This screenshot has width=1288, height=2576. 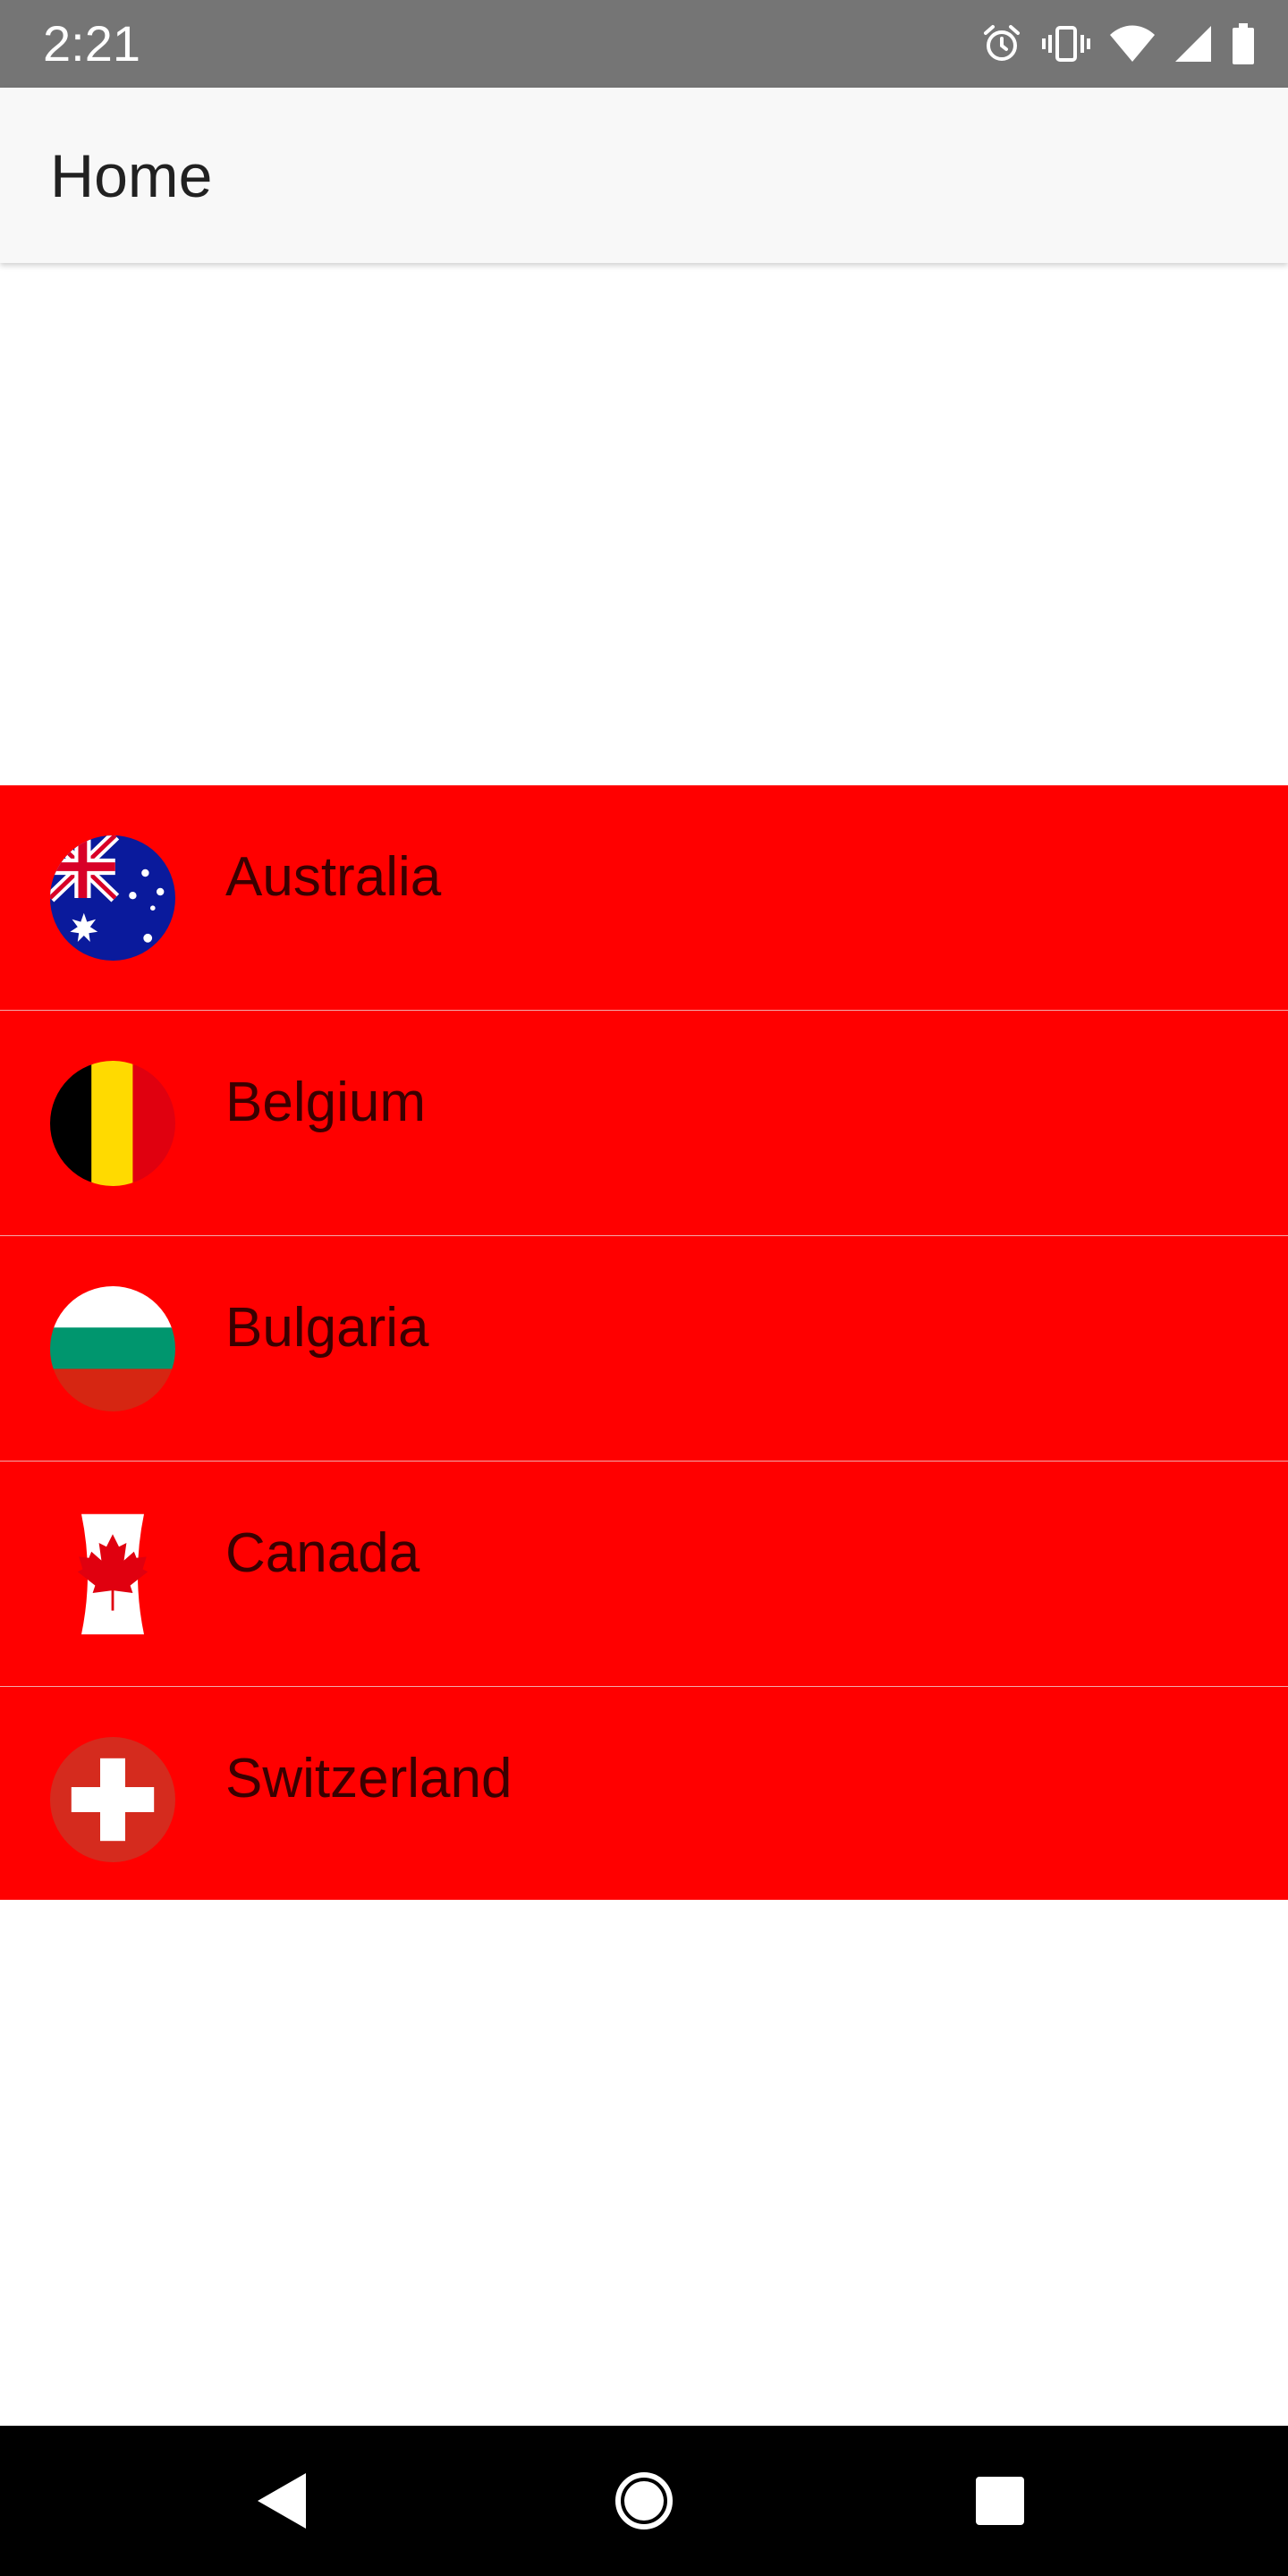 What do you see at coordinates (644, 44) in the screenshot?
I see `status-bar: 2:21` at bounding box center [644, 44].